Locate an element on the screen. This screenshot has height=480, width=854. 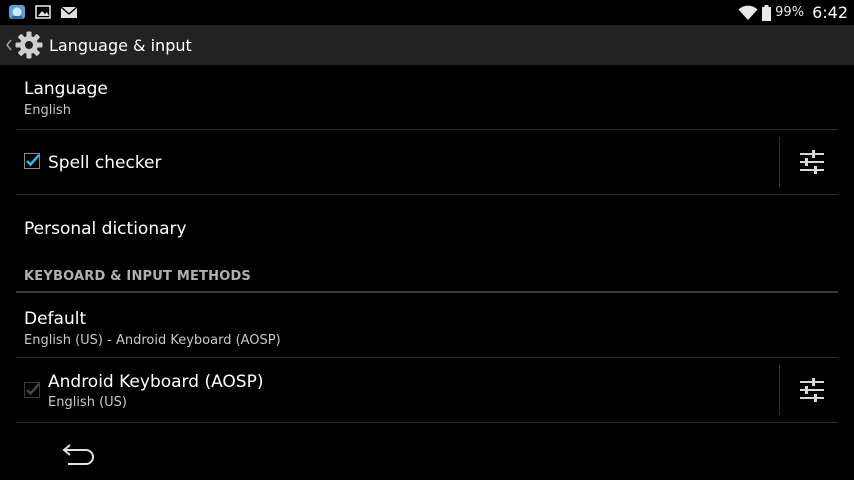
default-summary: English (US) - Android Keyboard (AOSP) is located at coordinates (152, 340).